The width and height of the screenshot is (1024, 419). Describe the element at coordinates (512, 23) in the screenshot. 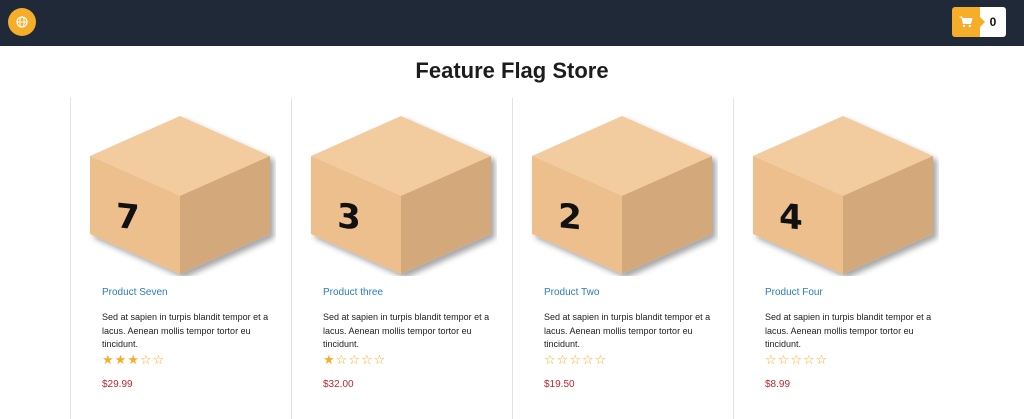

I see `top-navbar: 0` at that location.